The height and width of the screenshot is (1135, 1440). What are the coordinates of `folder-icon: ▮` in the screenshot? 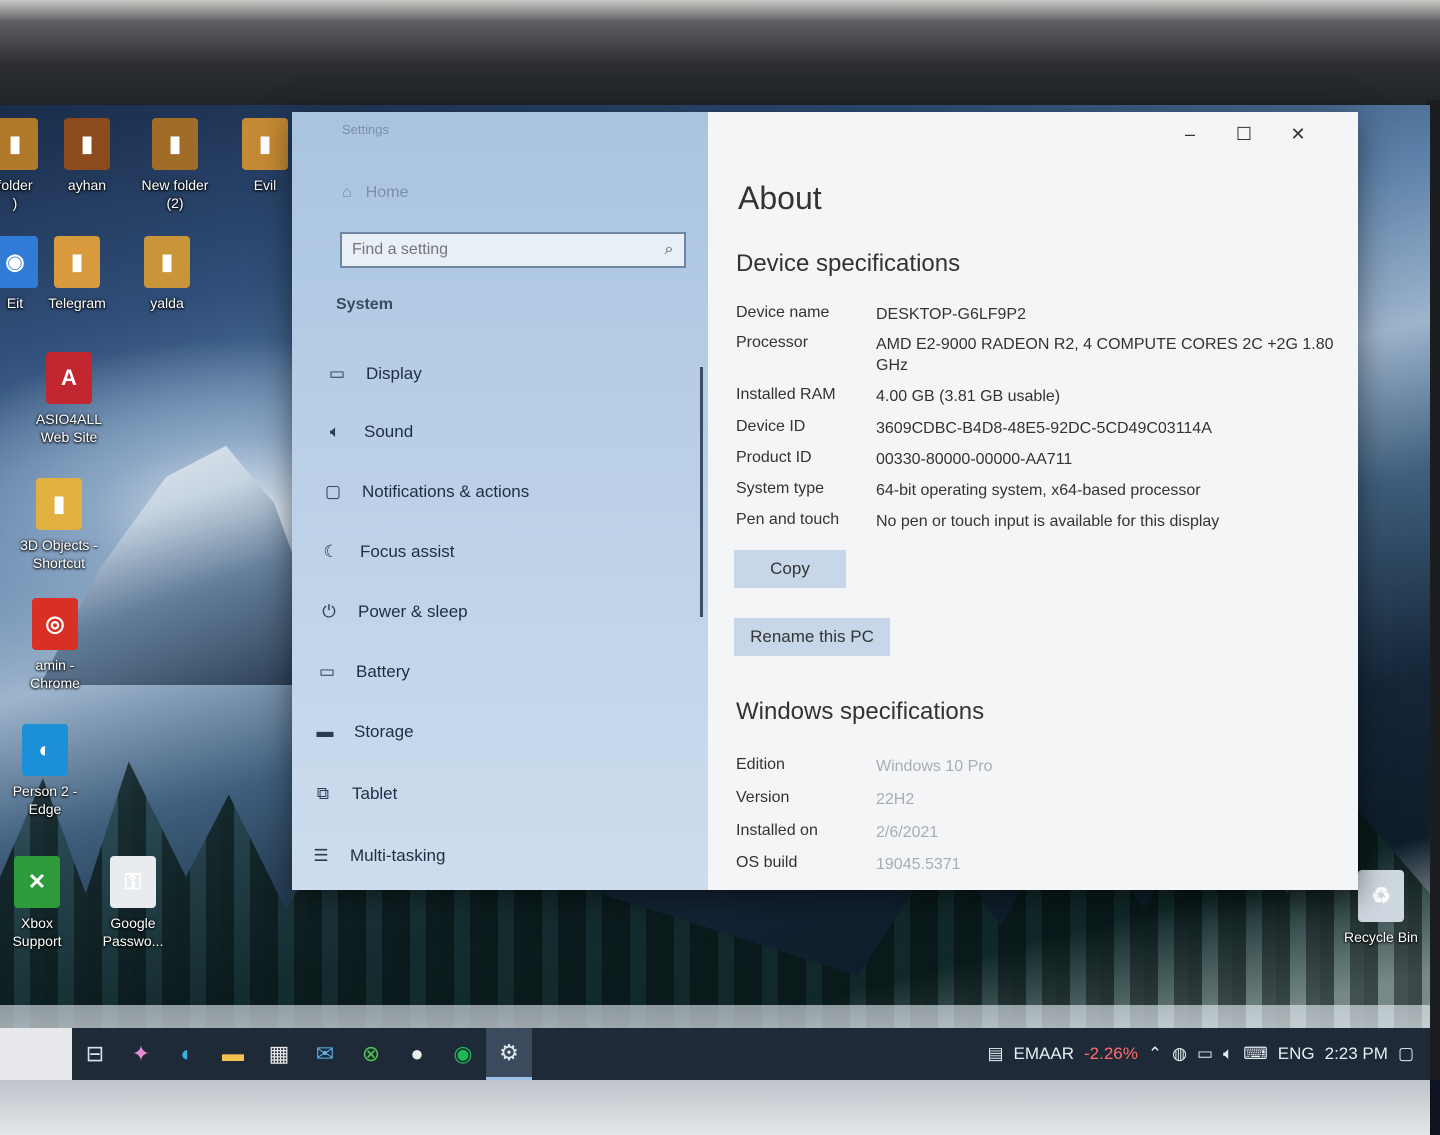 It's located at (19, 144).